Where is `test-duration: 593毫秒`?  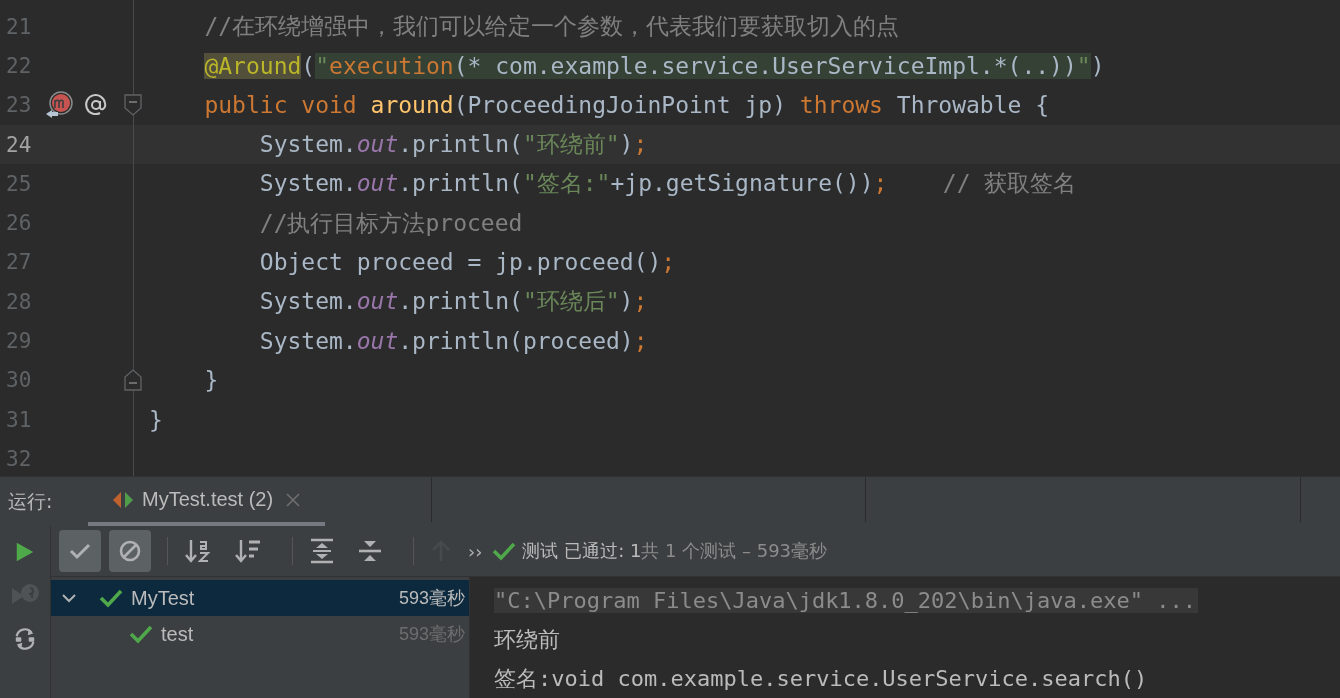
test-duration: 593毫秒 is located at coordinates (431, 598).